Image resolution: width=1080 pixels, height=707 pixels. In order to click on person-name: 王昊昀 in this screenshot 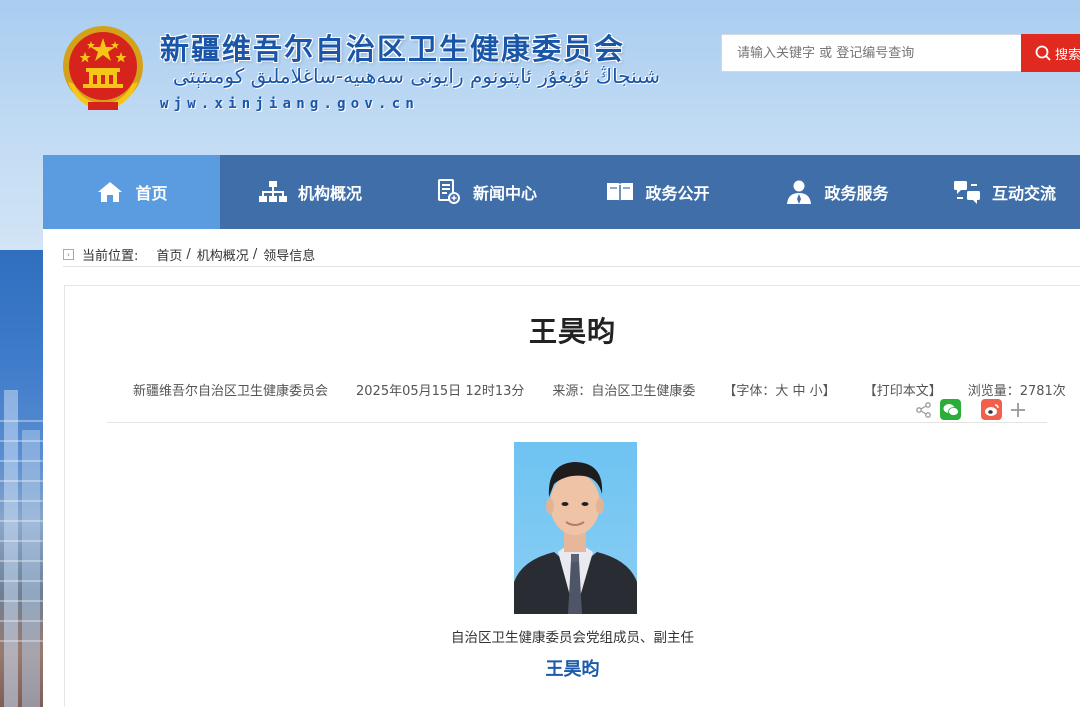, I will do `click(572, 669)`.